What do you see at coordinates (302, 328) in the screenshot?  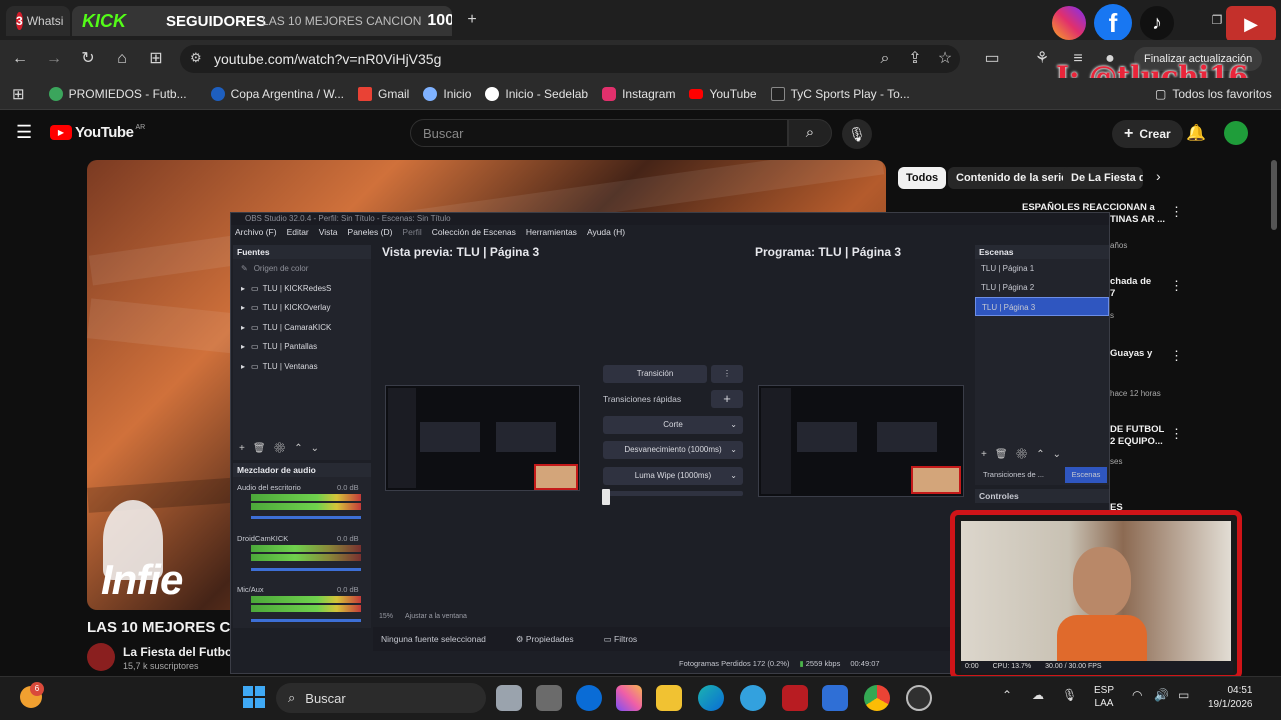 I see `source-row: ▸ ▭ TLU | CamaraKICK` at bounding box center [302, 328].